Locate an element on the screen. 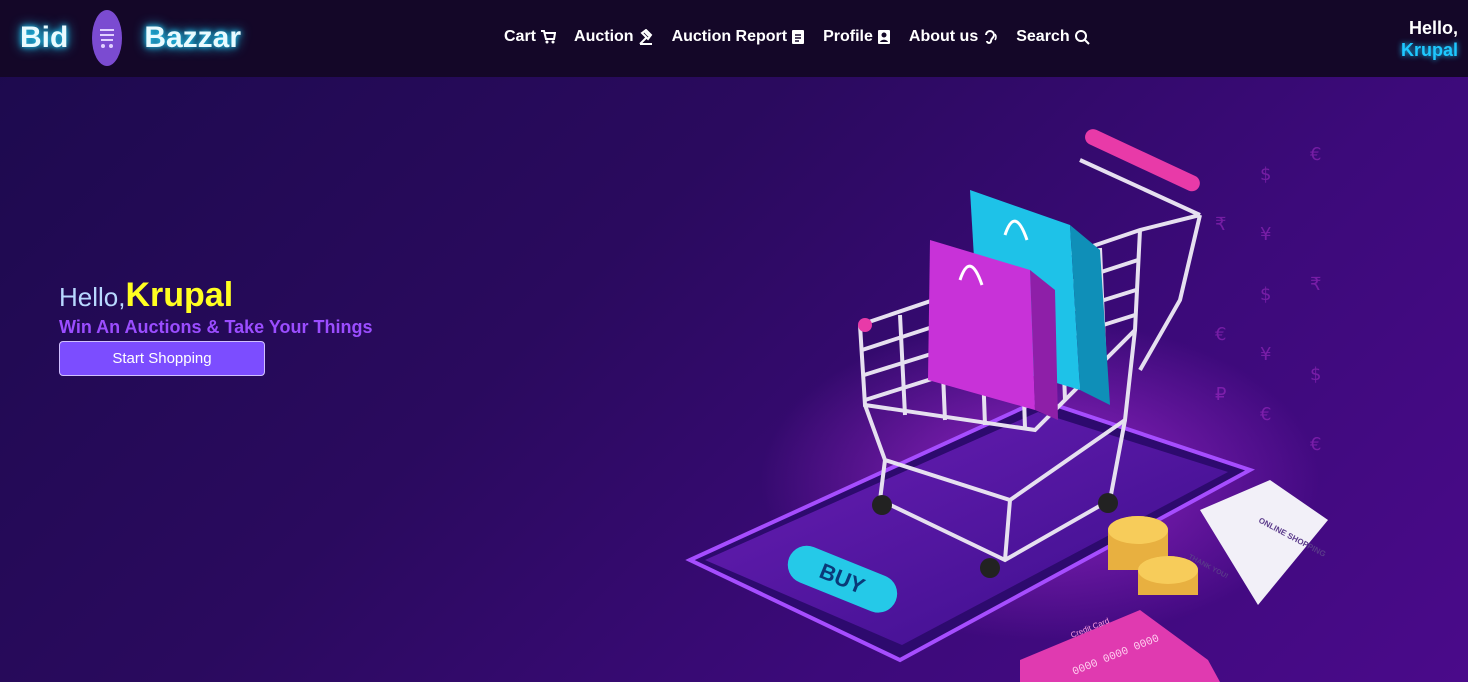 The image size is (1468, 682). hero-subtitle: Win An Auctions & Take Your Things is located at coordinates (216, 327).